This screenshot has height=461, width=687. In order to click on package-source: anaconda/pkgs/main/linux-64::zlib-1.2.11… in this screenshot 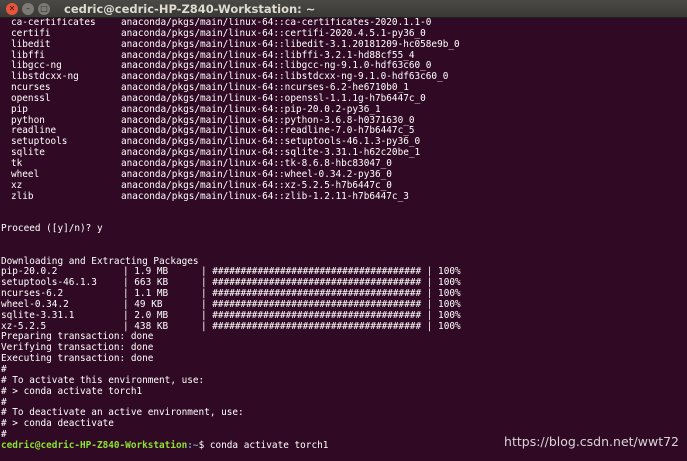, I will do `click(265, 196)`.